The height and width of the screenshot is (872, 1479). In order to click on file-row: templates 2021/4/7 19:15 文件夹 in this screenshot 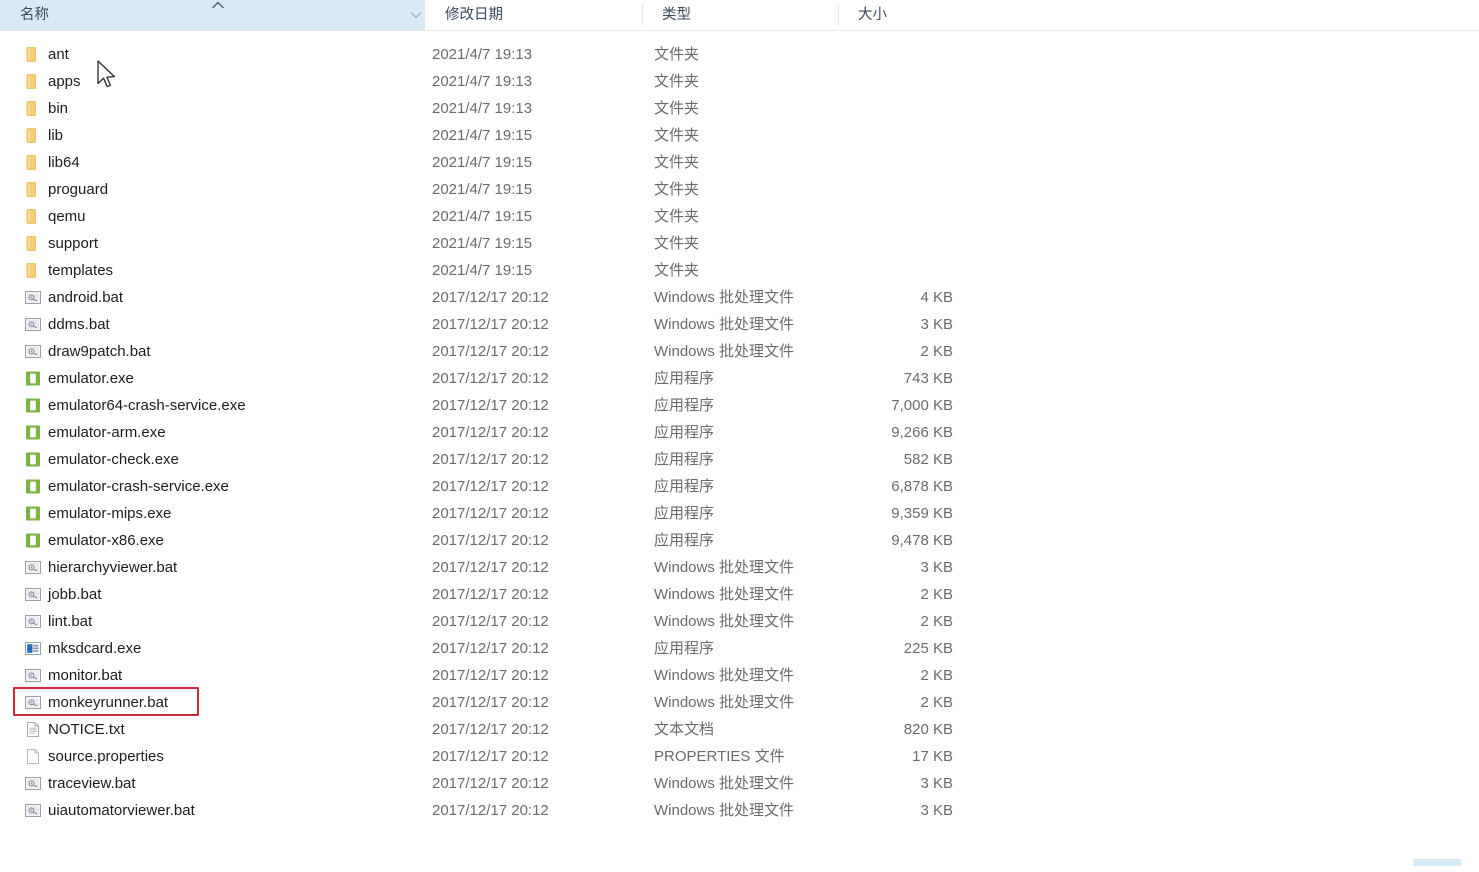, I will do `click(739, 270)`.